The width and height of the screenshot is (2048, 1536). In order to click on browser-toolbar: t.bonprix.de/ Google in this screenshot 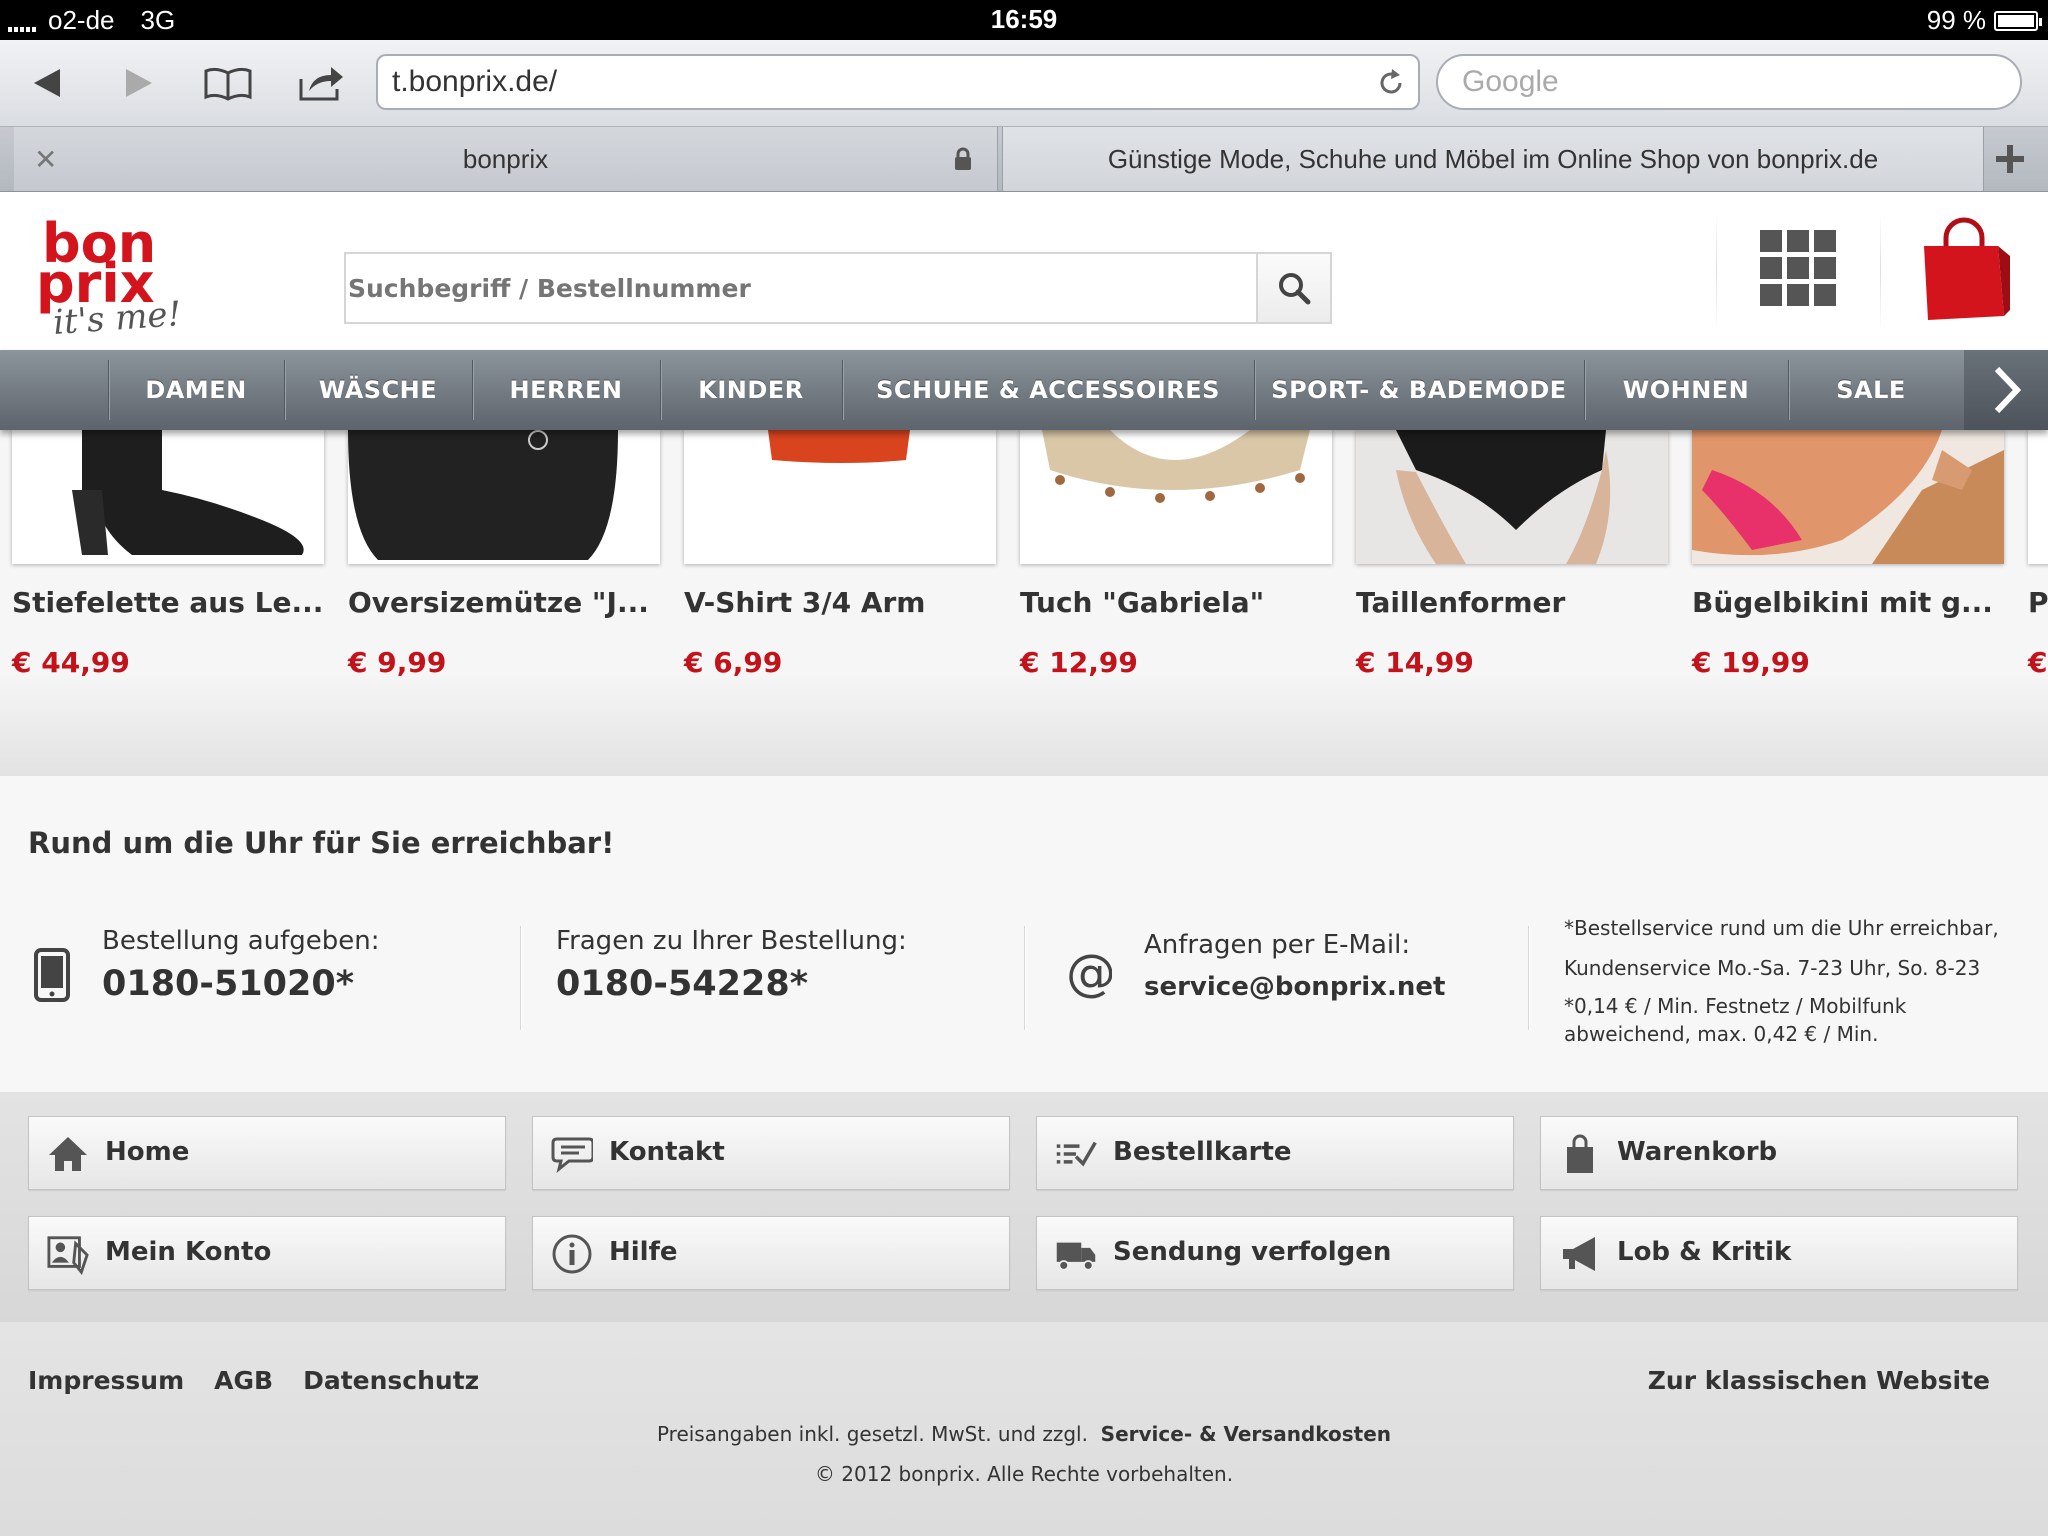, I will do `click(1024, 83)`.